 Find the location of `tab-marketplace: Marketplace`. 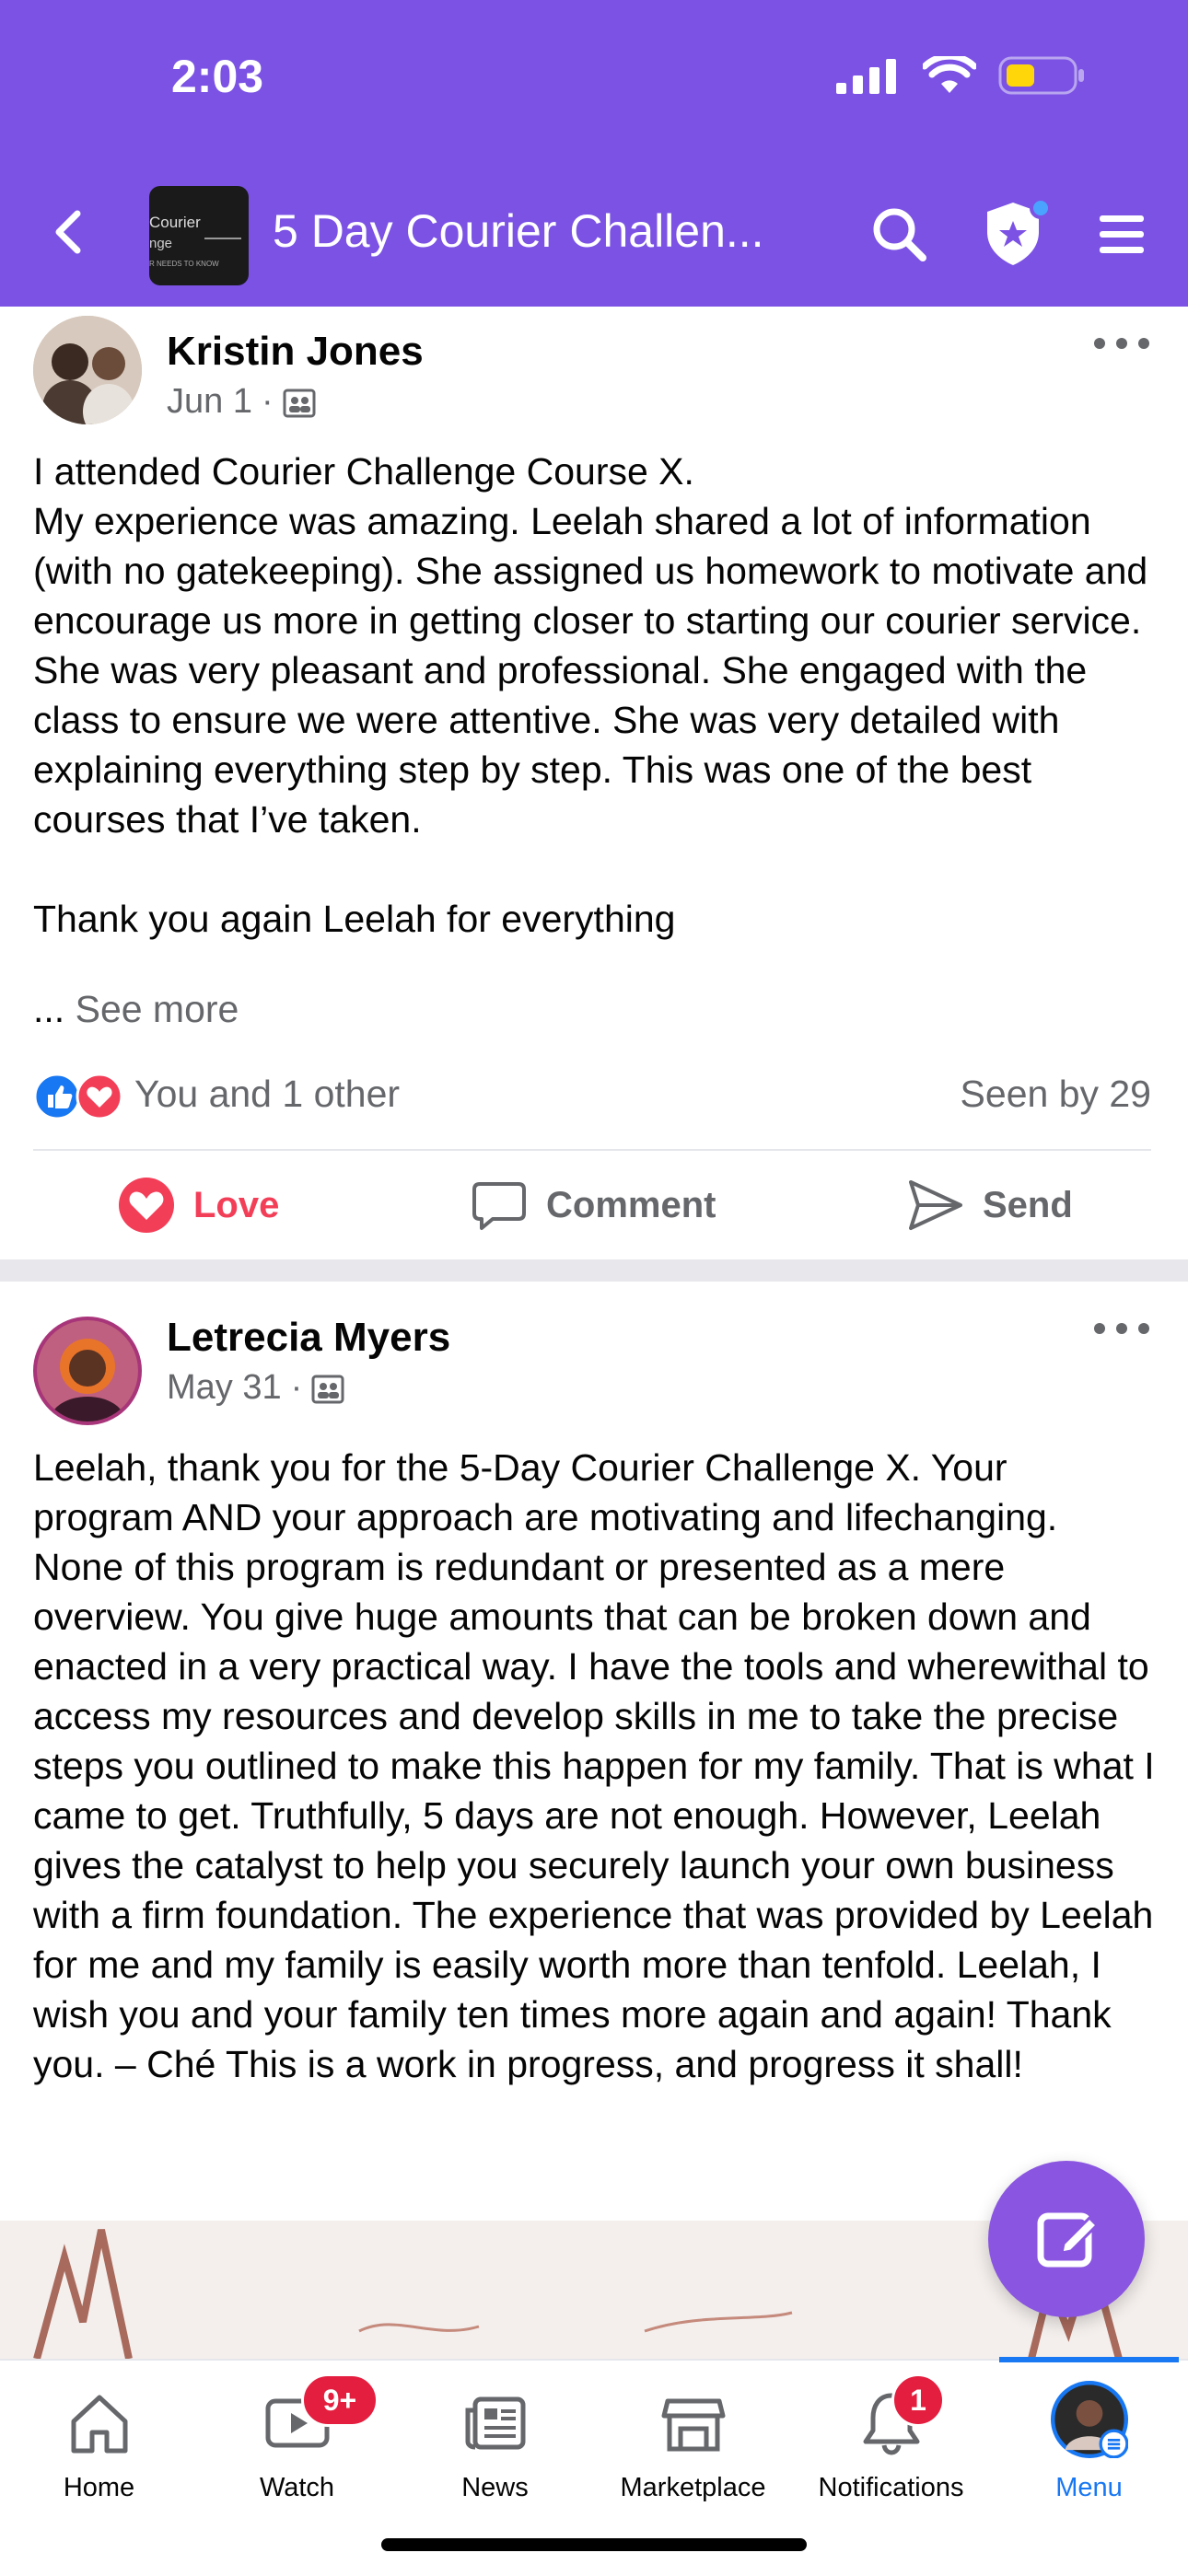

tab-marketplace: Marketplace is located at coordinates (693, 2434).